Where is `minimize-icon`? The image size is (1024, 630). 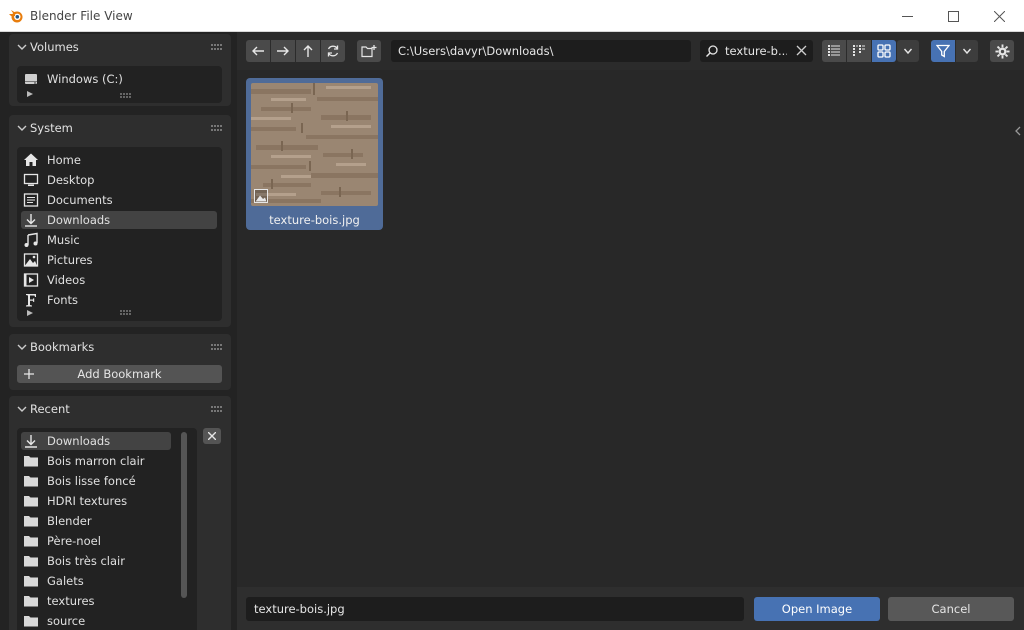 minimize-icon is located at coordinates (907, 16).